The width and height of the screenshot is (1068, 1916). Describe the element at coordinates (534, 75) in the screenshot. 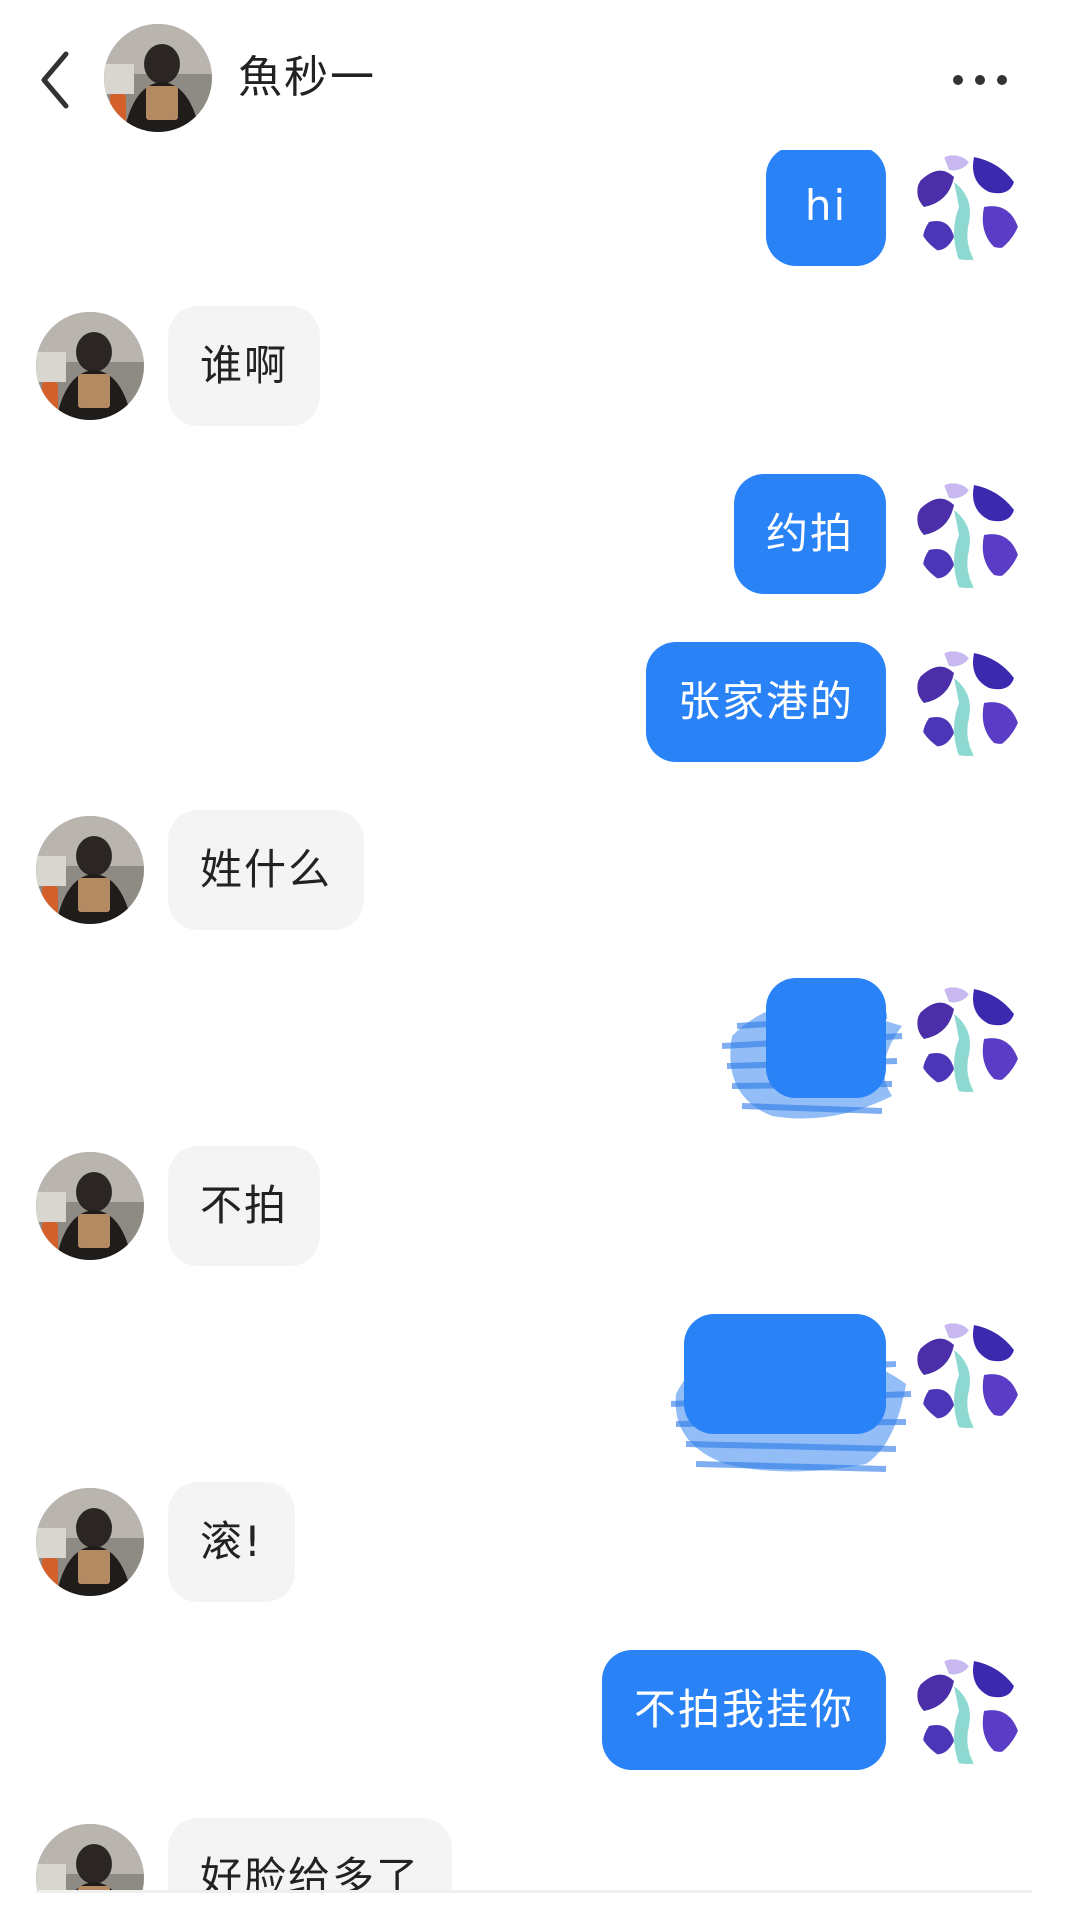

I see `chat-header: 魚秒一` at that location.